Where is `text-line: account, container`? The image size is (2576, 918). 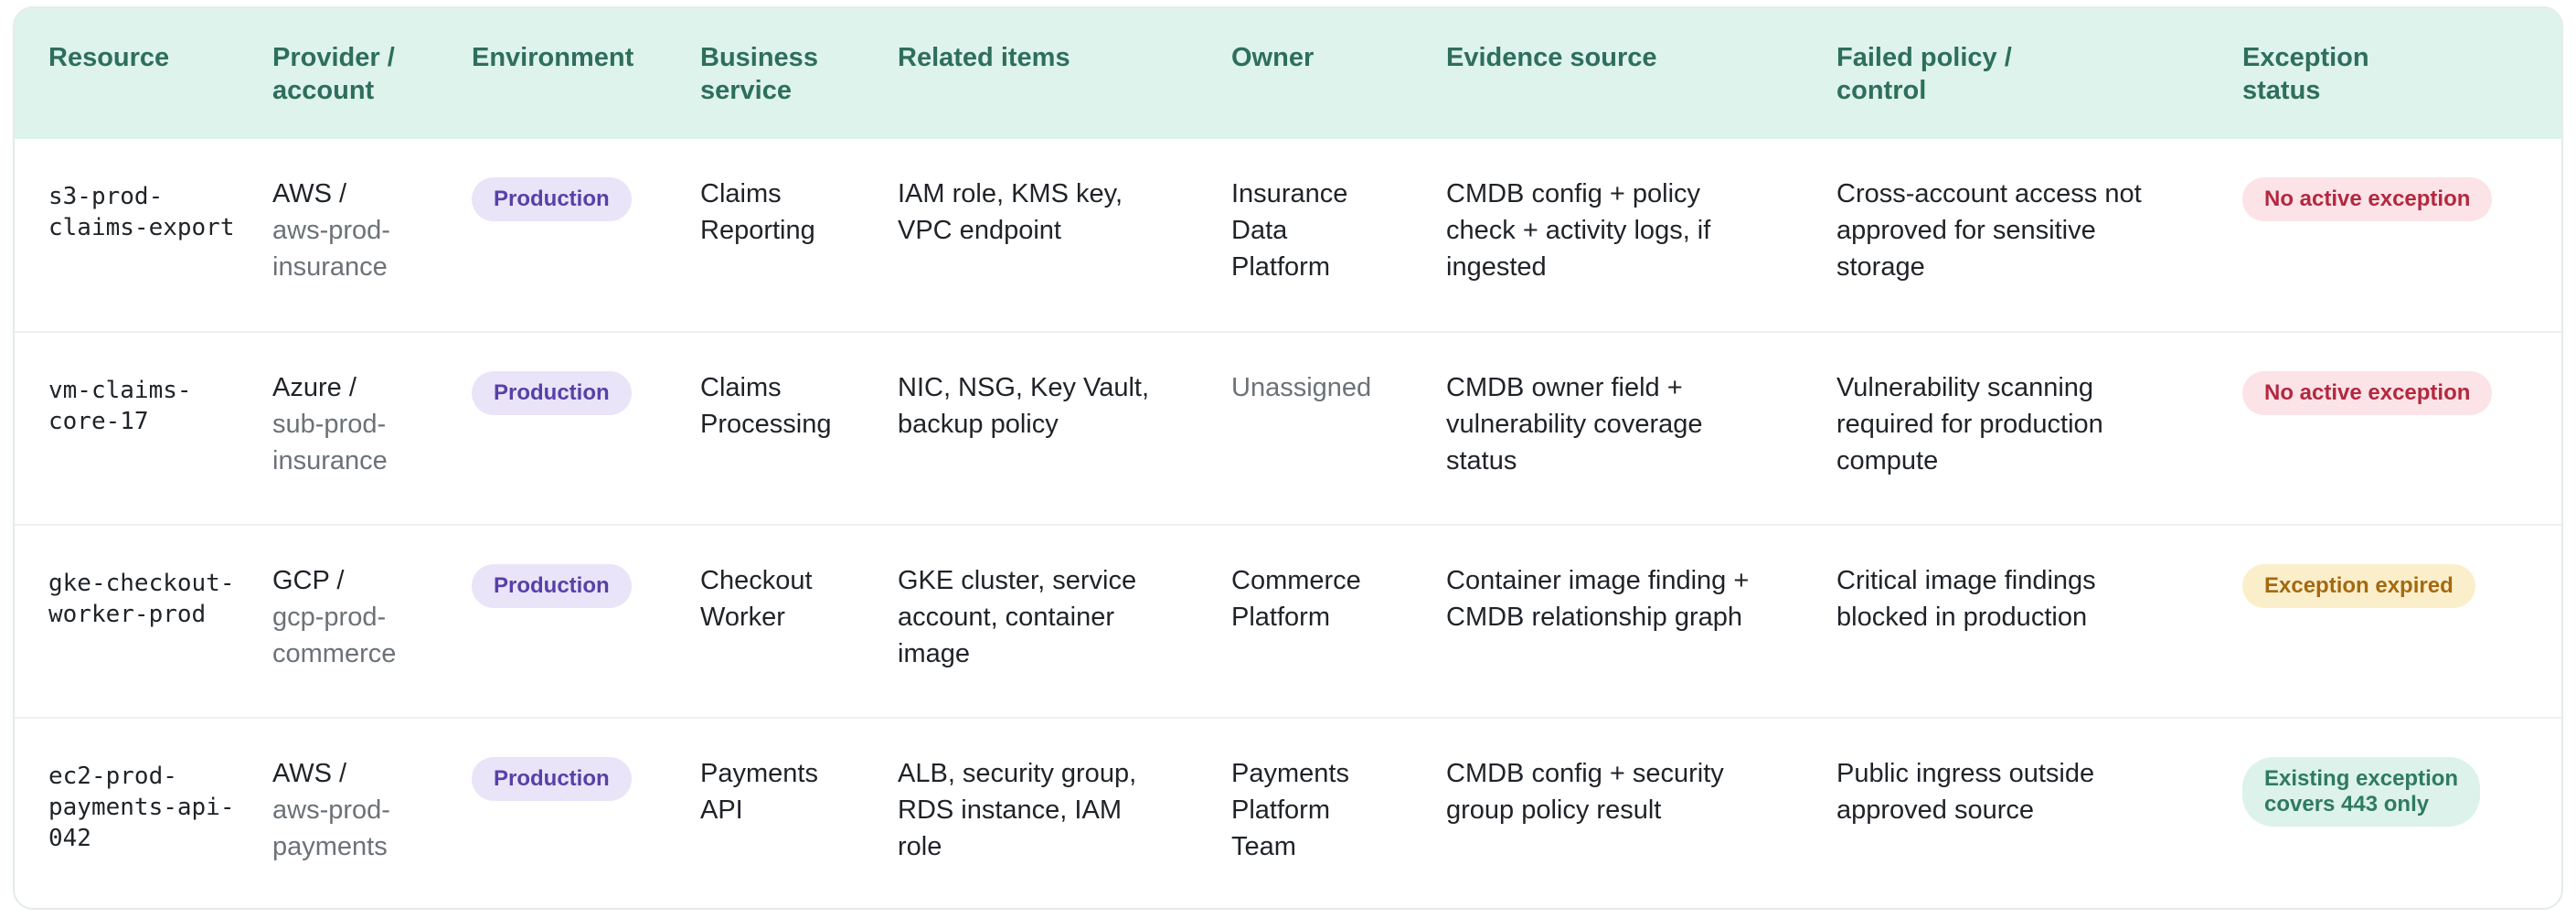 text-line: account, container is located at coordinates (1006, 617).